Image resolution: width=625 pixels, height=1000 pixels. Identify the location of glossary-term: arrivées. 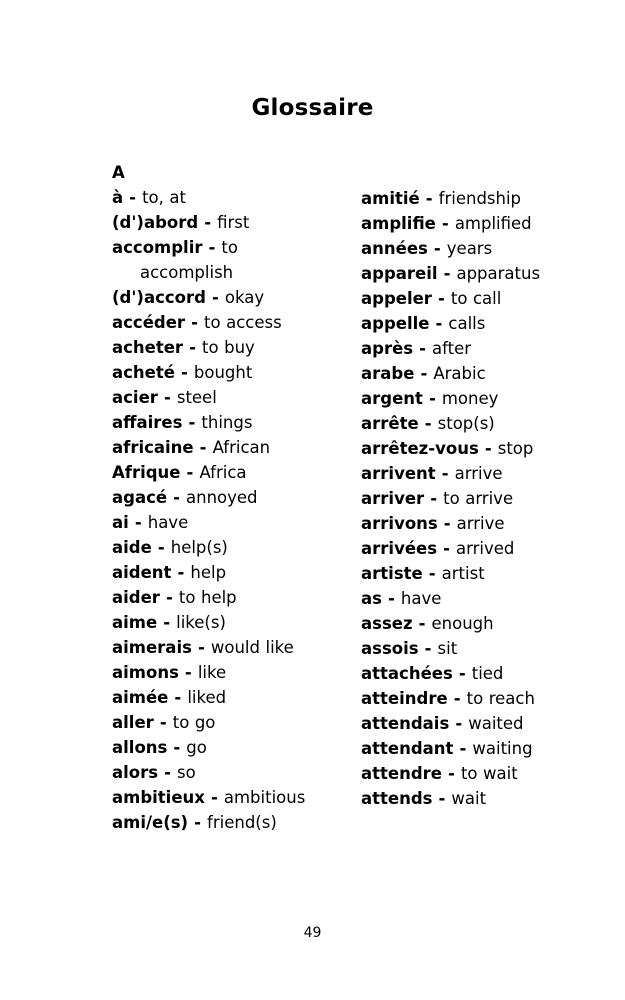
(399, 548).